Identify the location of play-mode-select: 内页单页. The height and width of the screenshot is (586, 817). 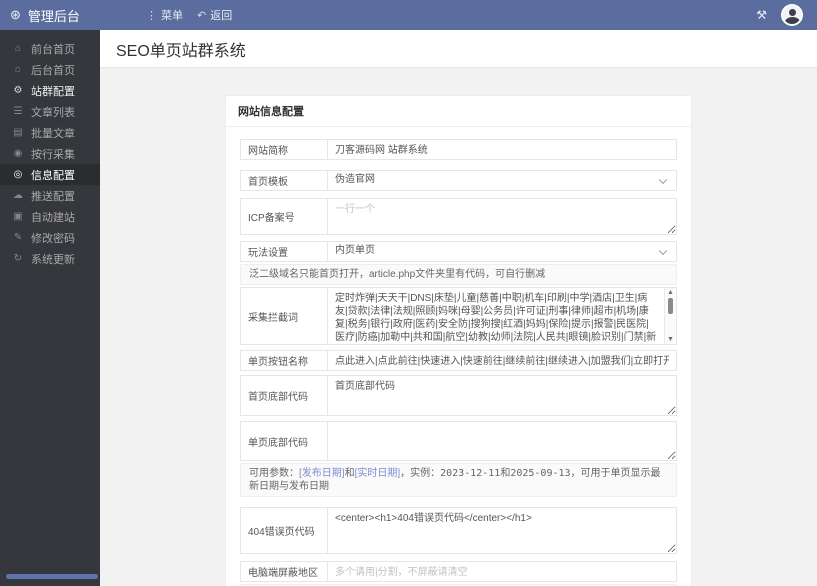
(502, 250).